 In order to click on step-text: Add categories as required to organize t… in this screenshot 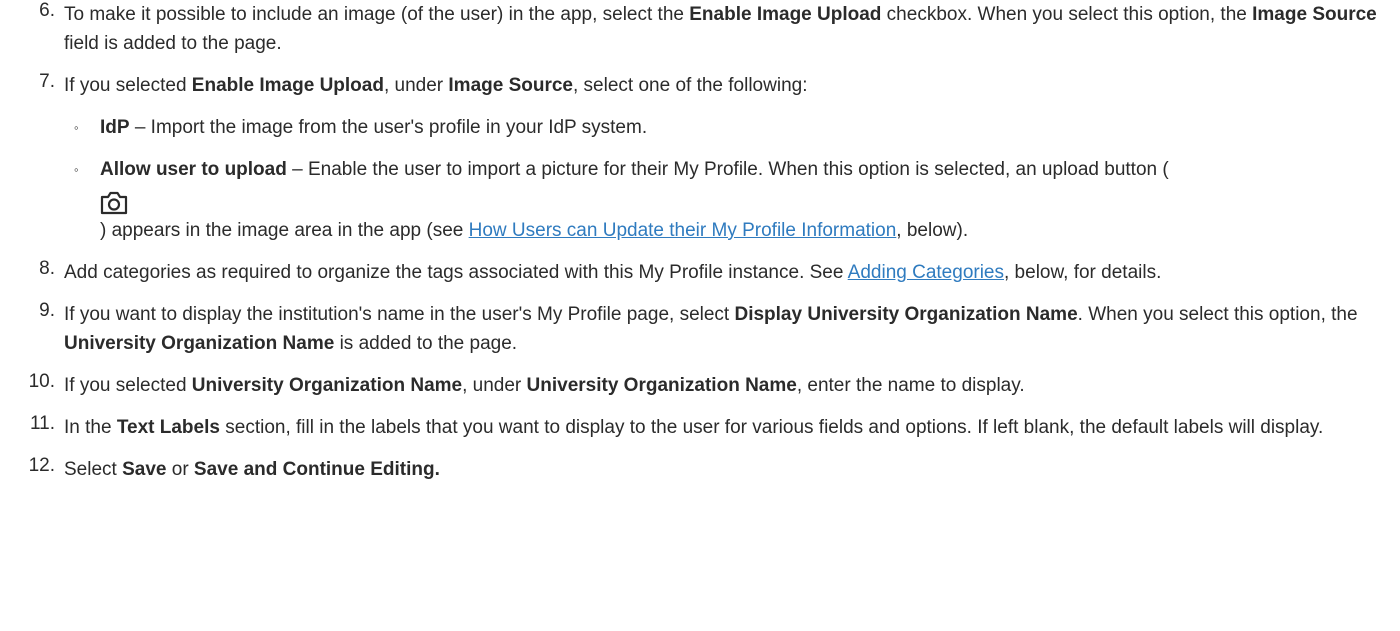, I will do `click(732, 272)`.